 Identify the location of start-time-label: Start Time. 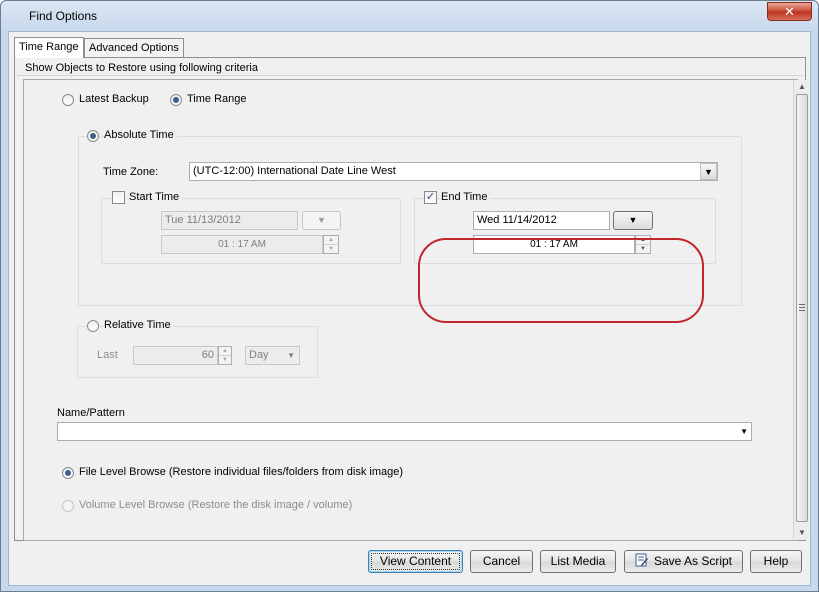
(156, 197).